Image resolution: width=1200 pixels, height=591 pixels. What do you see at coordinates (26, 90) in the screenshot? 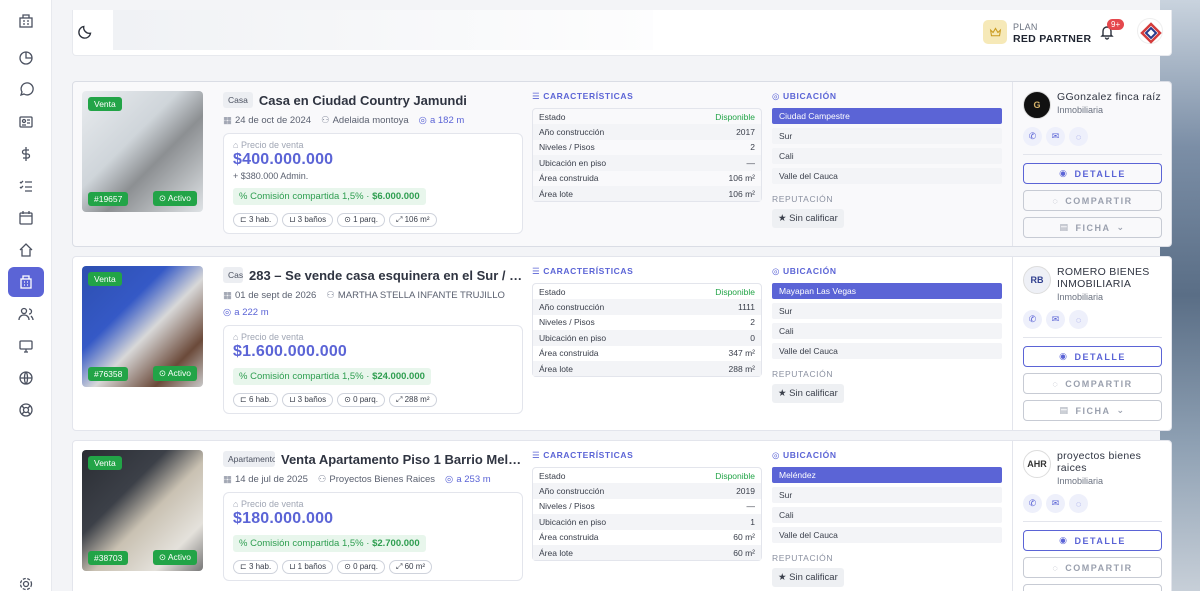
I see `whatsapp-icon` at bounding box center [26, 90].